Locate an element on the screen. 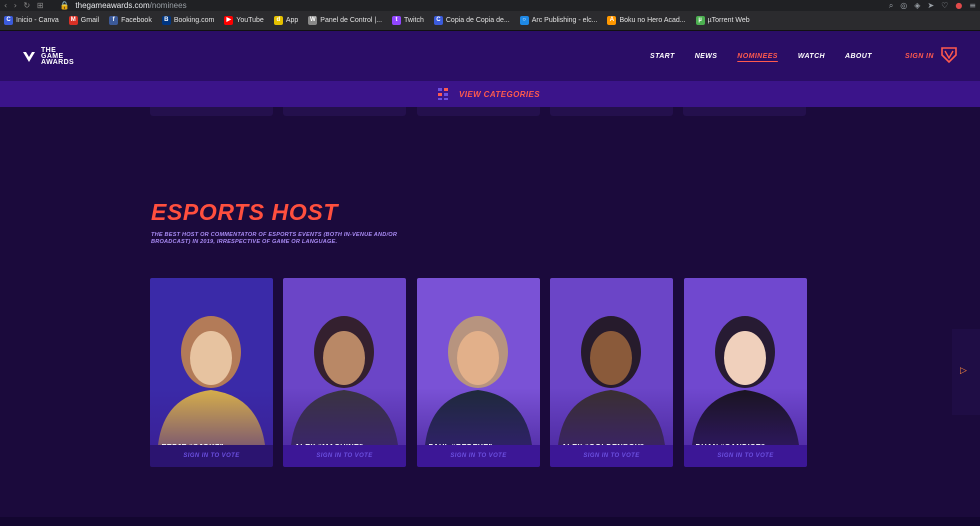 The height and width of the screenshot is (526, 980). bookmark-label: Inicio - Canva is located at coordinates (37, 20).